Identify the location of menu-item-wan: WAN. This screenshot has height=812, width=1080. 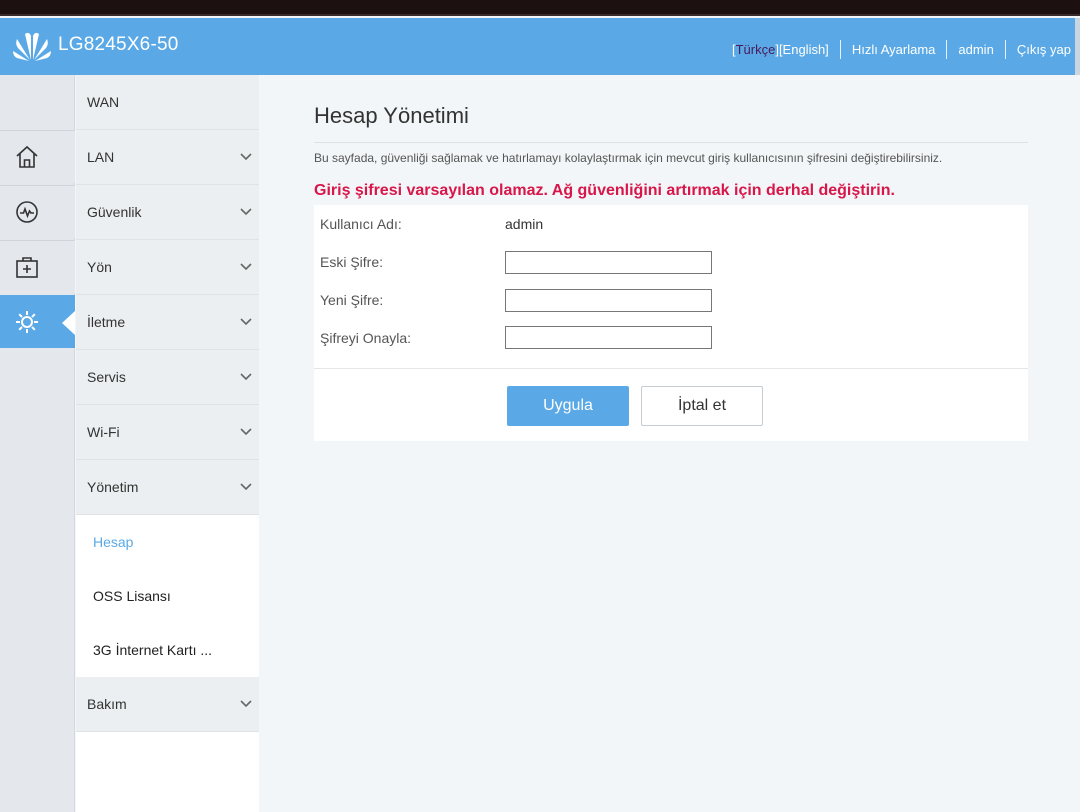
(167, 102).